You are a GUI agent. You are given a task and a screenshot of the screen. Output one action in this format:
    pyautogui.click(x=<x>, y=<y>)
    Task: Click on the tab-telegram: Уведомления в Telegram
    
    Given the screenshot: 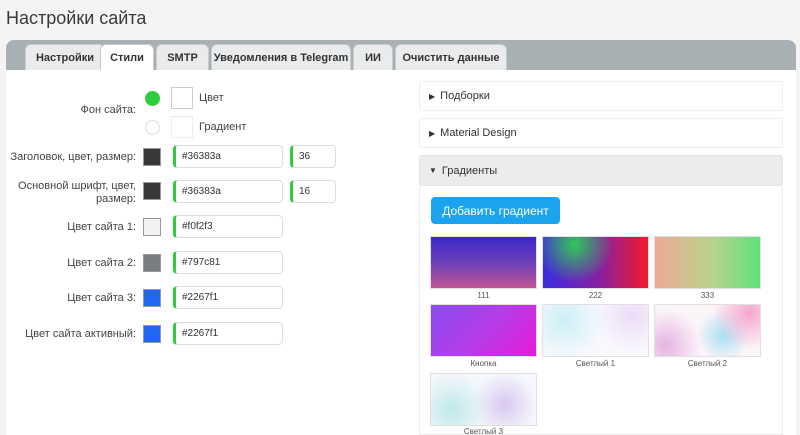 What is the action you would take?
    pyautogui.click(x=281, y=57)
    